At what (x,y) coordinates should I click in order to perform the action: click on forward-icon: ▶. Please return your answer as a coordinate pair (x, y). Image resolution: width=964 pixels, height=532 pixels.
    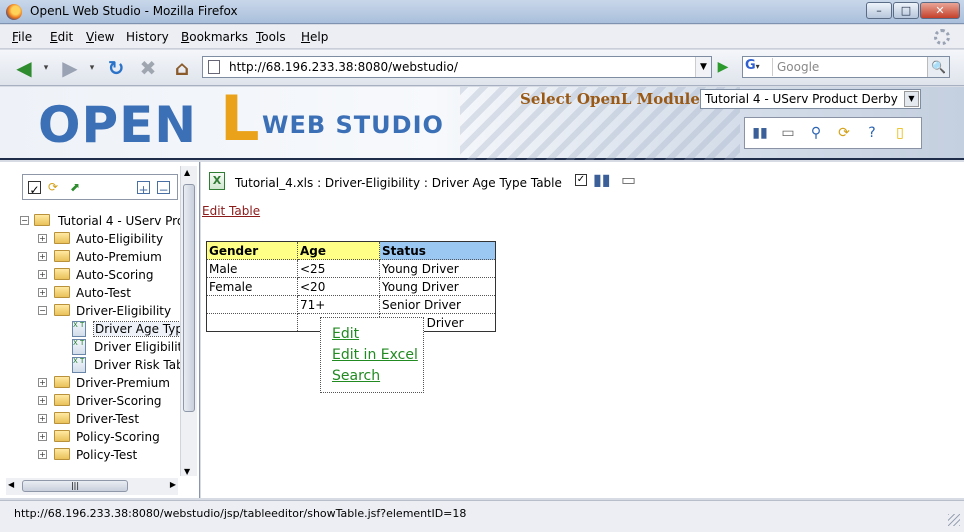
    Looking at the image, I should click on (70, 68).